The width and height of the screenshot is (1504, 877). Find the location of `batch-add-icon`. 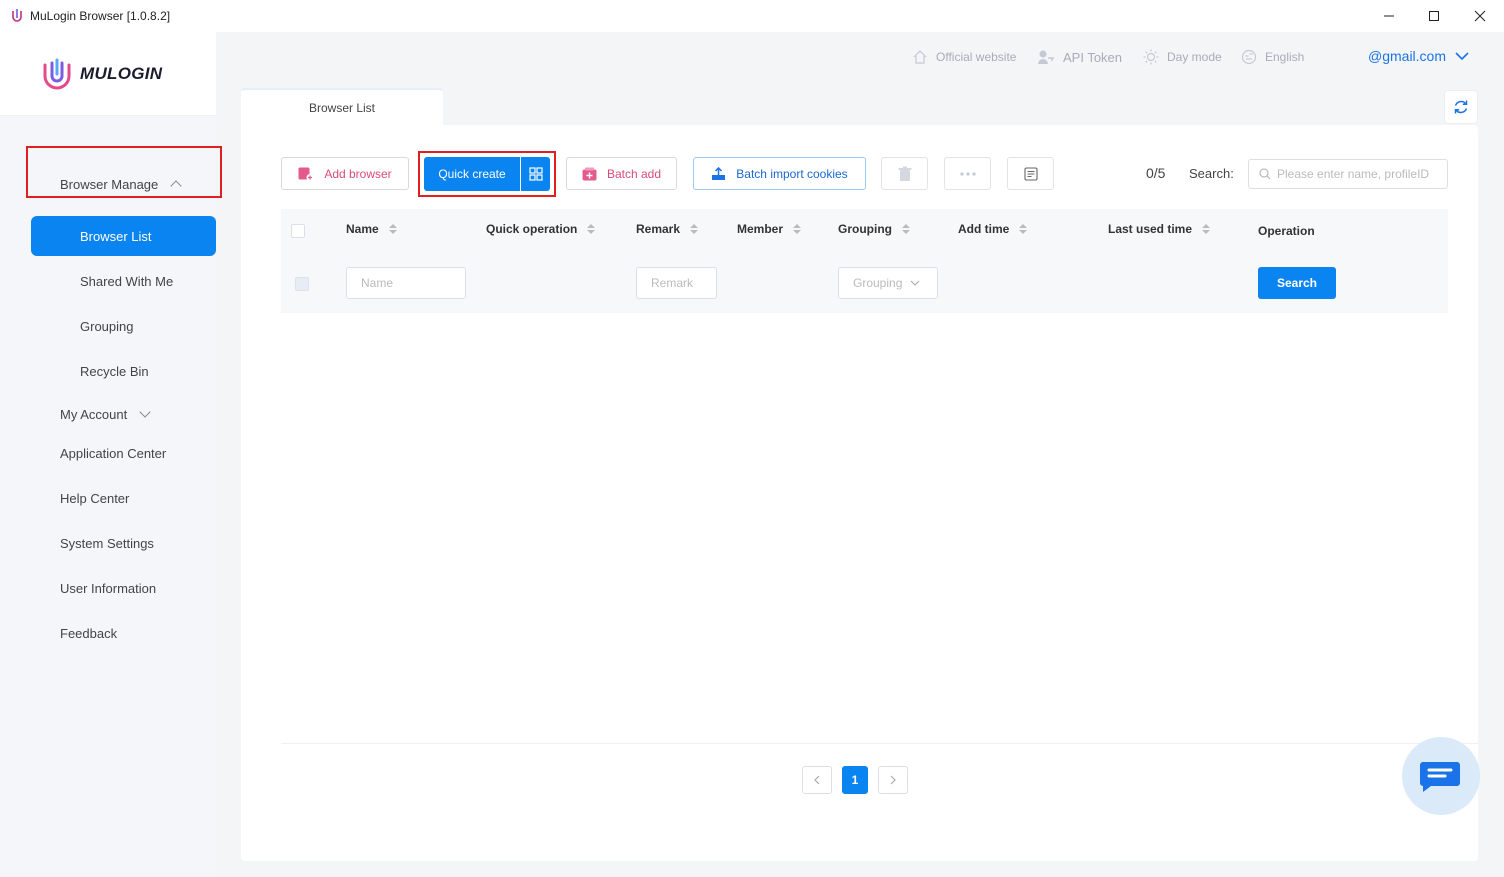

batch-add-icon is located at coordinates (589, 173).